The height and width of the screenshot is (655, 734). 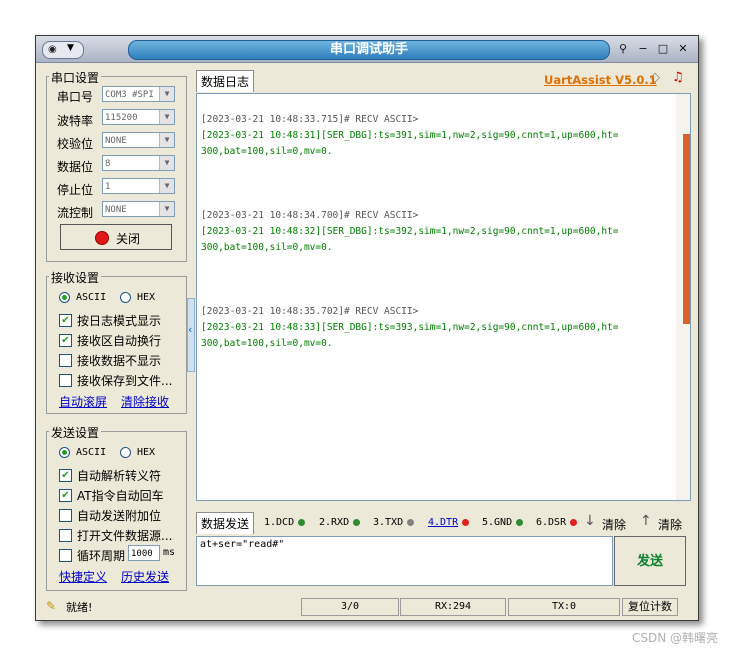 I want to click on line-dcd: 1.DCD, so click(x=285, y=522).